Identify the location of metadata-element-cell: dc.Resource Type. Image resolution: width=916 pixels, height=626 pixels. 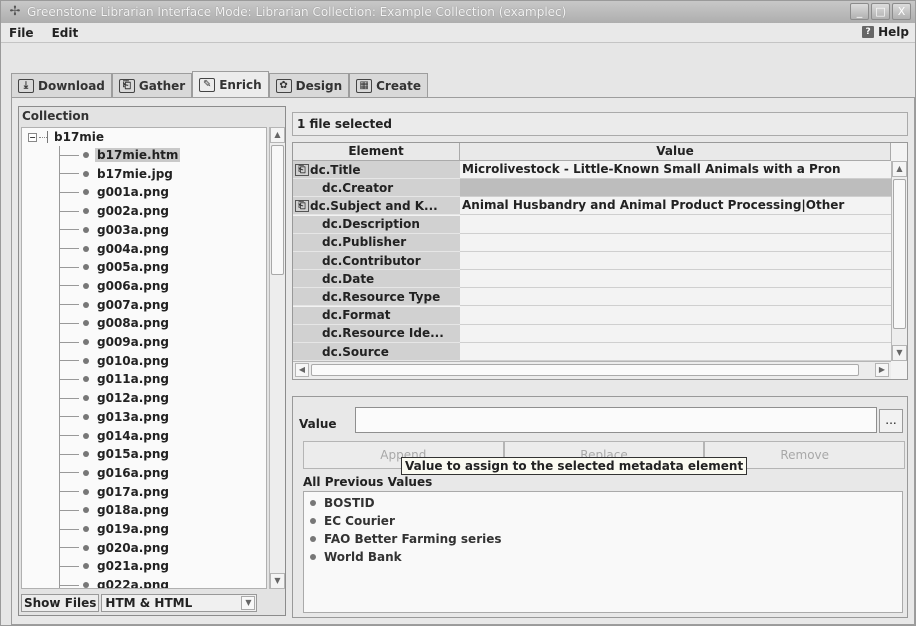
(376, 297).